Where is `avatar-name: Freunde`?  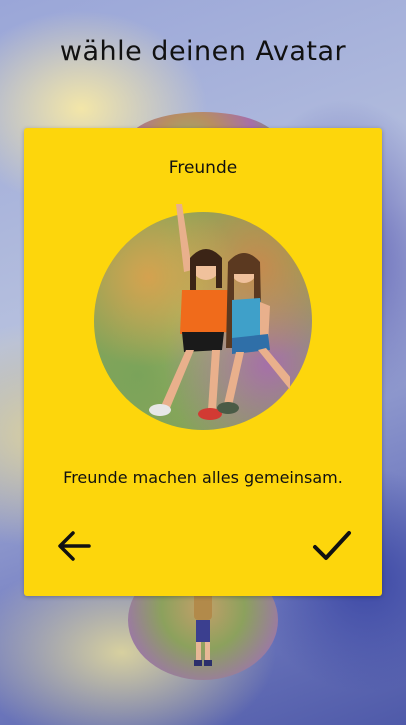 avatar-name: Freunde is located at coordinates (203, 168).